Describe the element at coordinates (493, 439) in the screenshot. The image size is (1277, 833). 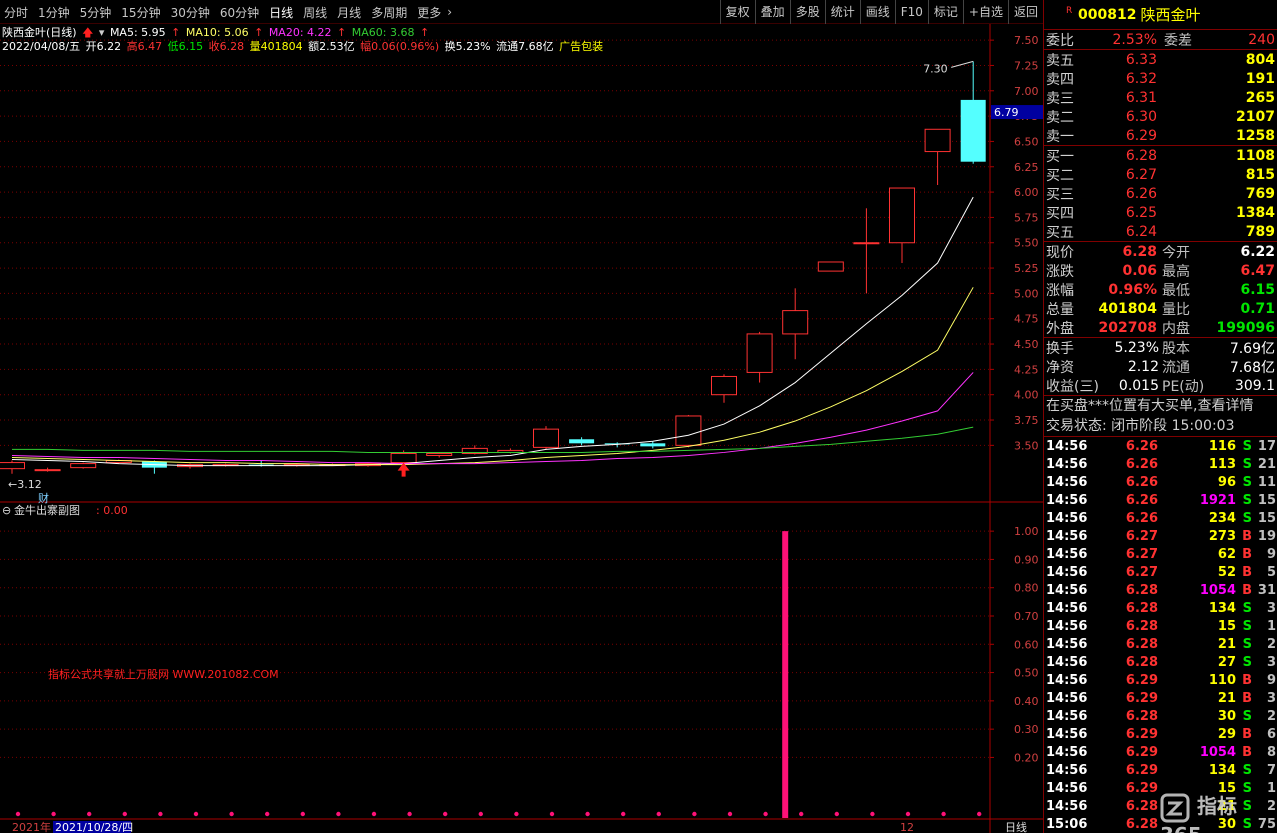
I see `ma60-line` at that location.